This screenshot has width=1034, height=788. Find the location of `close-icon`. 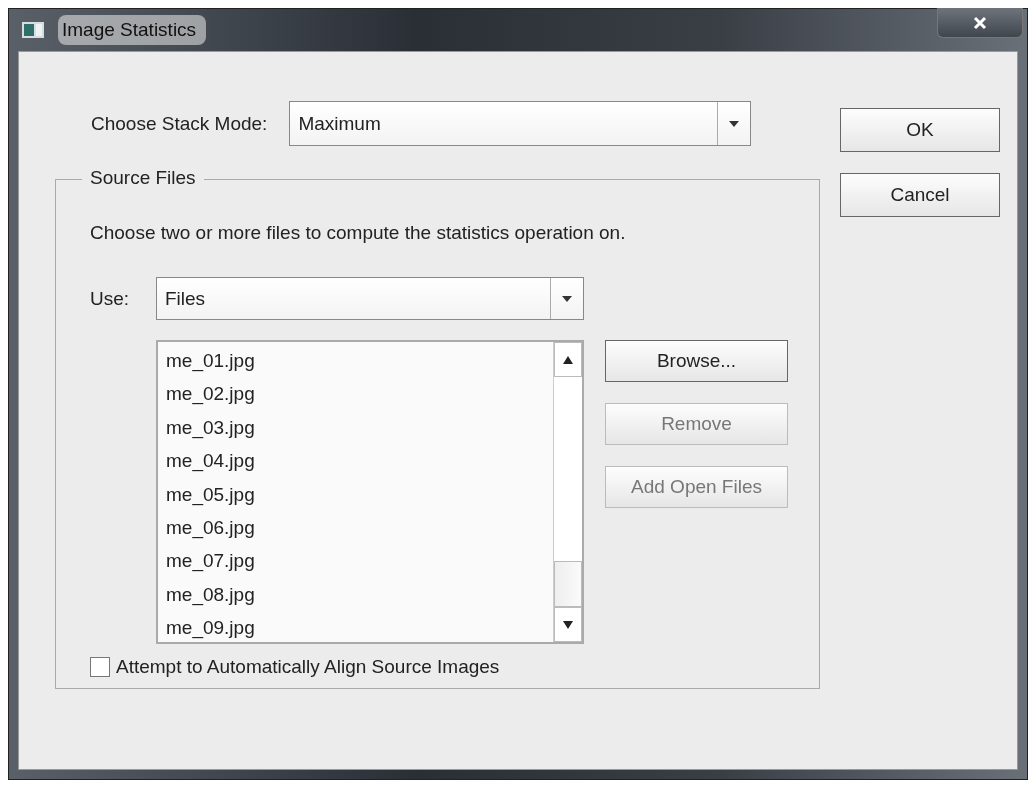

close-icon is located at coordinates (980, 22).